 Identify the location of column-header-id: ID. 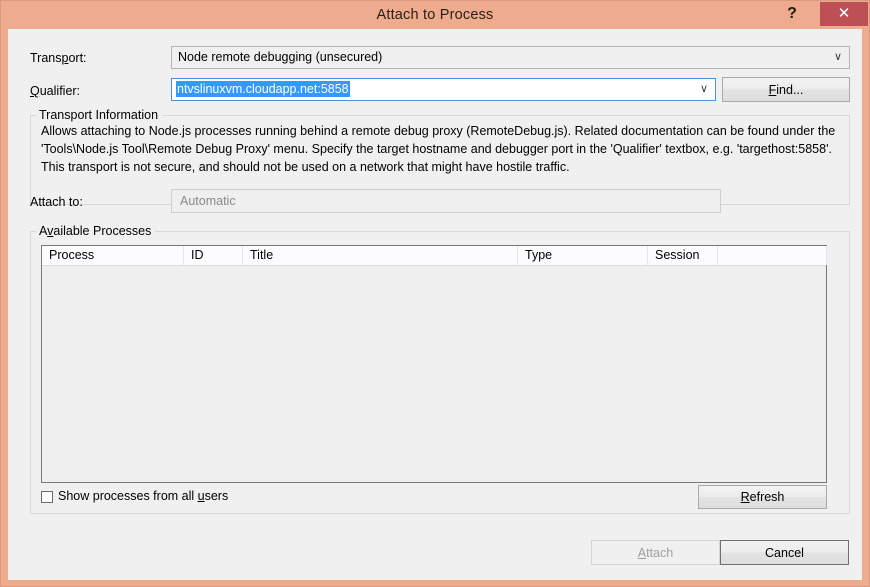
(213, 255).